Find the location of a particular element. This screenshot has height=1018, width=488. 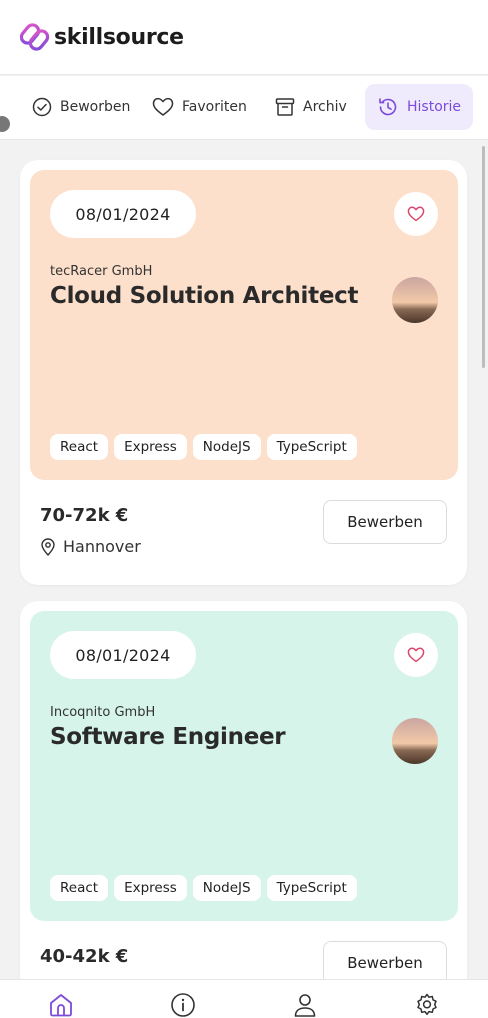

nav-info is located at coordinates (183, 1004).